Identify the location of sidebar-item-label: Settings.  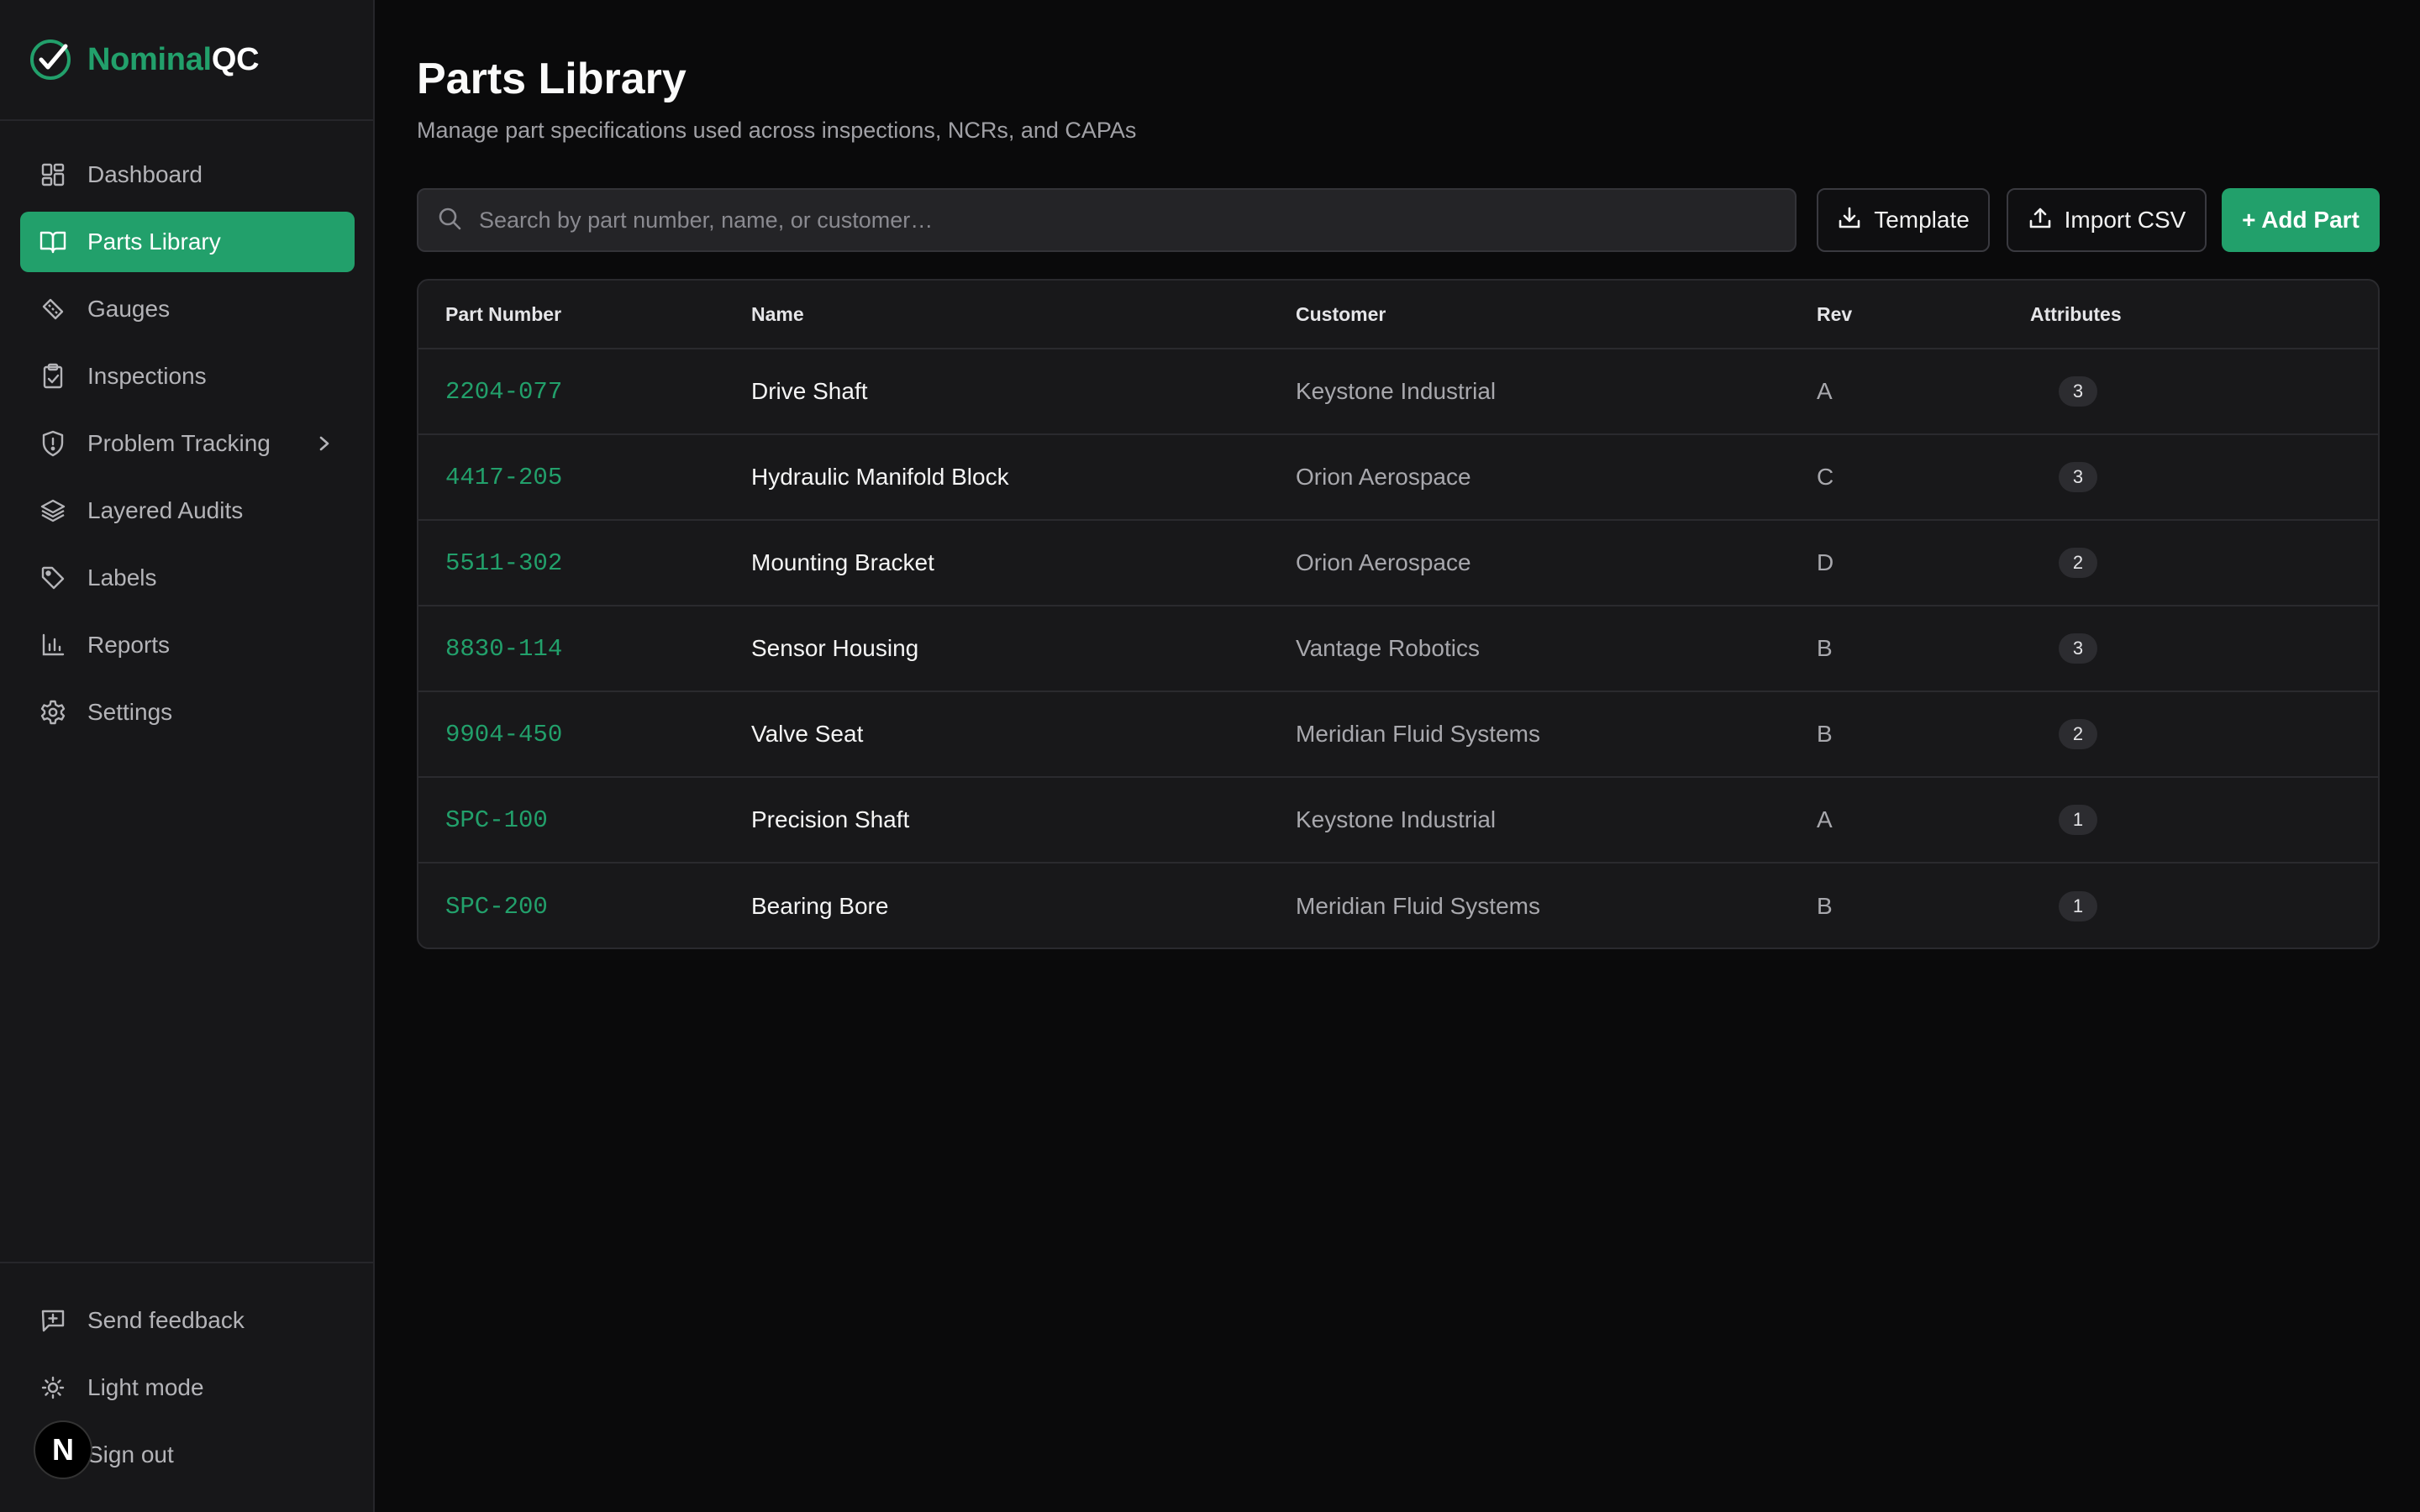
(130, 712).